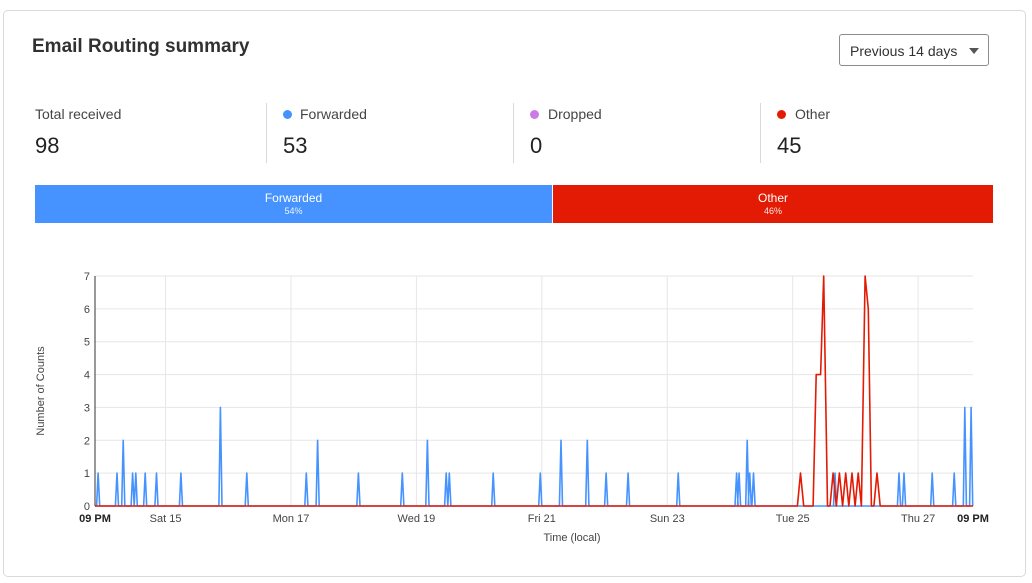  I want to click on segment-percent: 46%, so click(772, 211).